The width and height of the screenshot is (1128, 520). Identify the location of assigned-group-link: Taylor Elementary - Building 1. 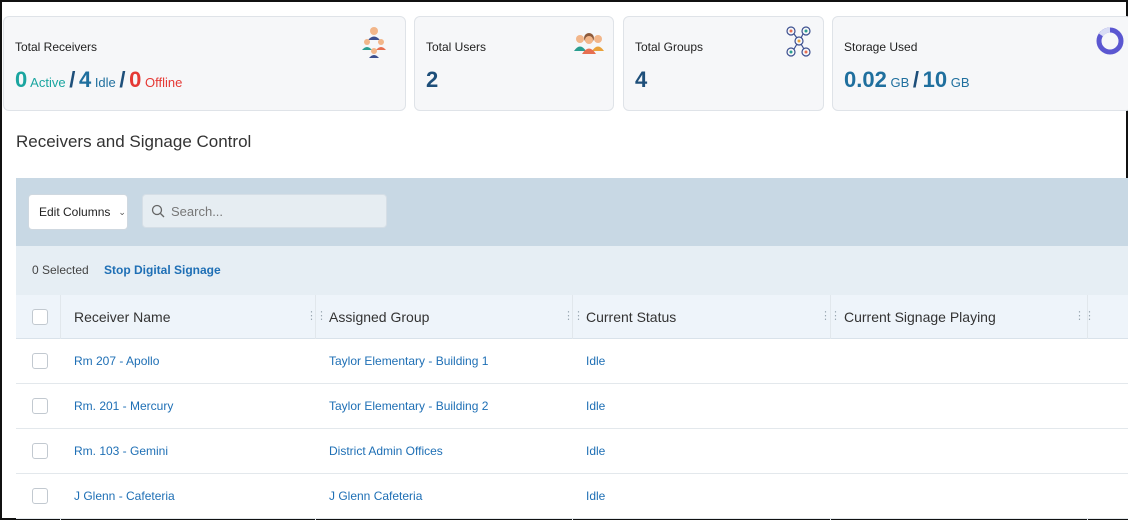
(408, 361).